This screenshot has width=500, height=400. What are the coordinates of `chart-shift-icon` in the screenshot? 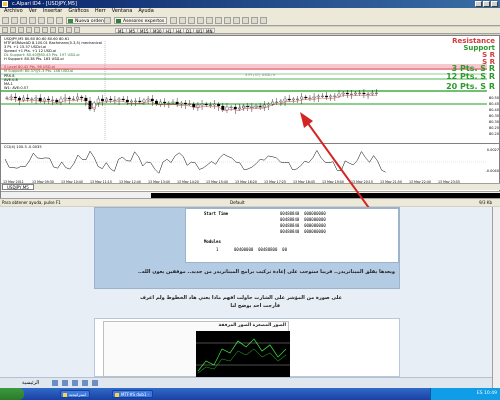 It's located at (236, 20).